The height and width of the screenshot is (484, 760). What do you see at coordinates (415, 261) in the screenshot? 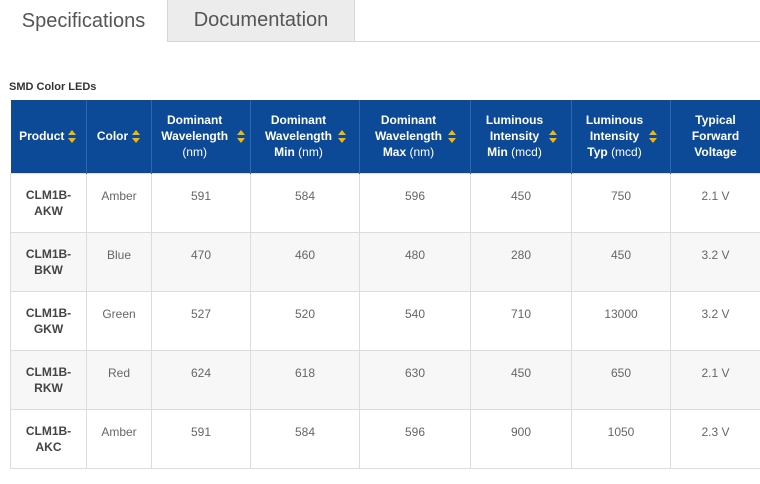
I see `table-cell: 480` at bounding box center [415, 261].